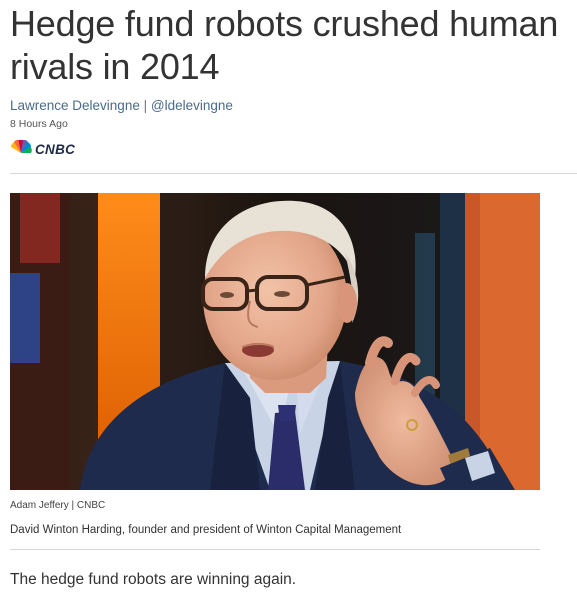  What do you see at coordinates (75, 105) in the screenshot?
I see `author-link: Lawrence Delevingne` at bounding box center [75, 105].